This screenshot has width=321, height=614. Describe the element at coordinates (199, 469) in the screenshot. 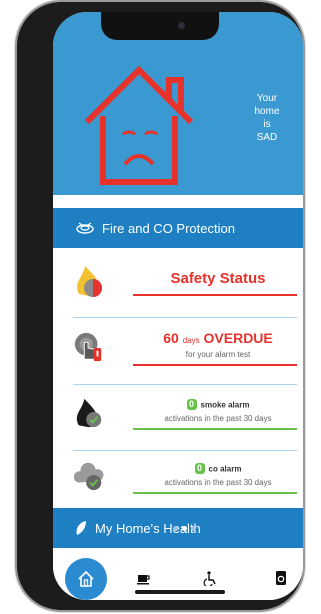

I see `co-alarm-count: 0` at that location.